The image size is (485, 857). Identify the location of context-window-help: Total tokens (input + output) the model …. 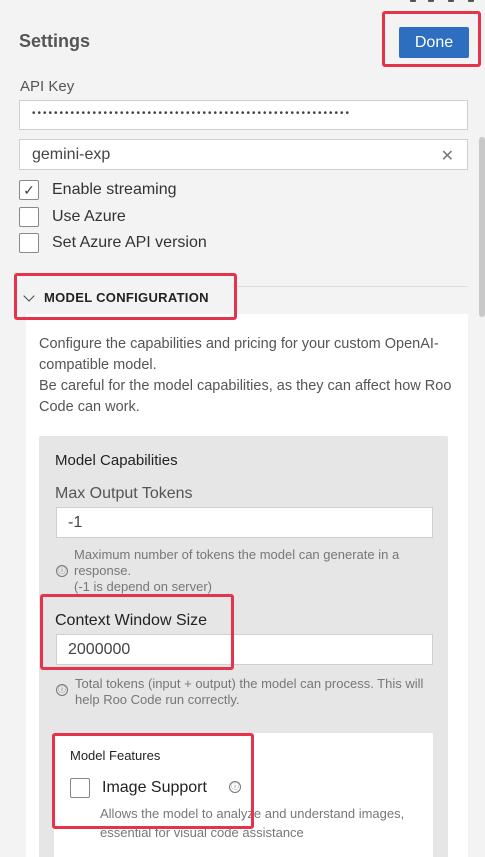
(249, 691).